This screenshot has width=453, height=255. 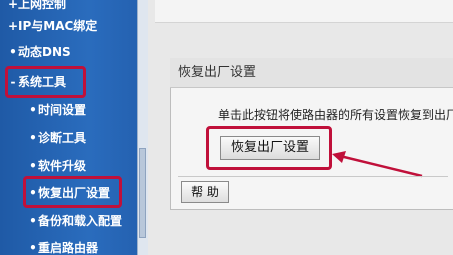 What do you see at coordinates (58, 26) in the screenshot?
I see `sidebar-item-label: IP与MAC绑定` at bounding box center [58, 26].